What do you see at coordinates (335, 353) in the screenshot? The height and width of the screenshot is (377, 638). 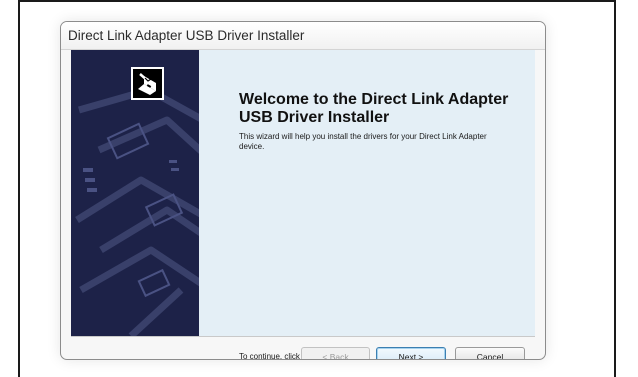 I see `back-button: < Back` at bounding box center [335, 353].